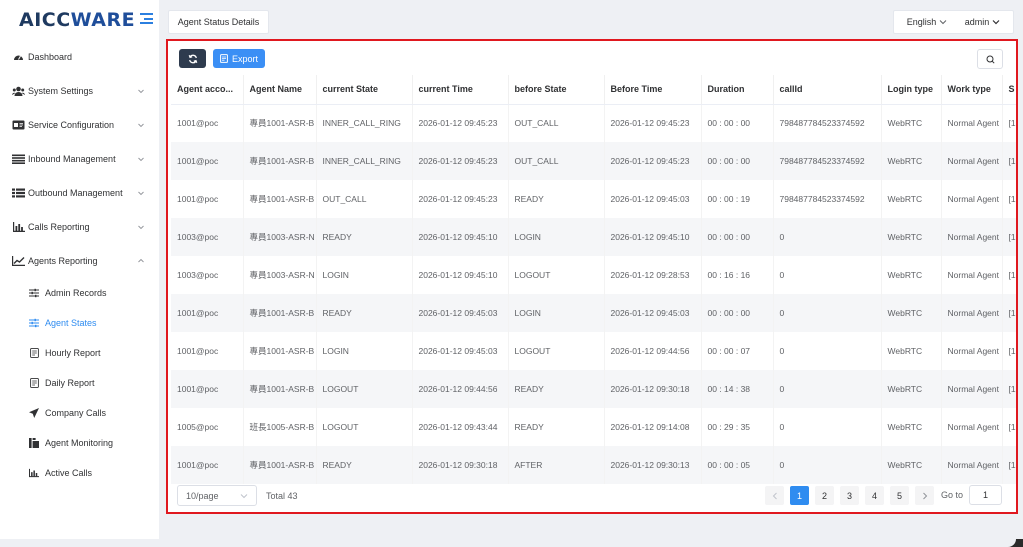 This screenshot has height=547, width=1023. What do you see at coordinates (737, 275) in the screenshot?
I see `table-cell: 00 : 16 : 16` at bounding box center [737, 275].